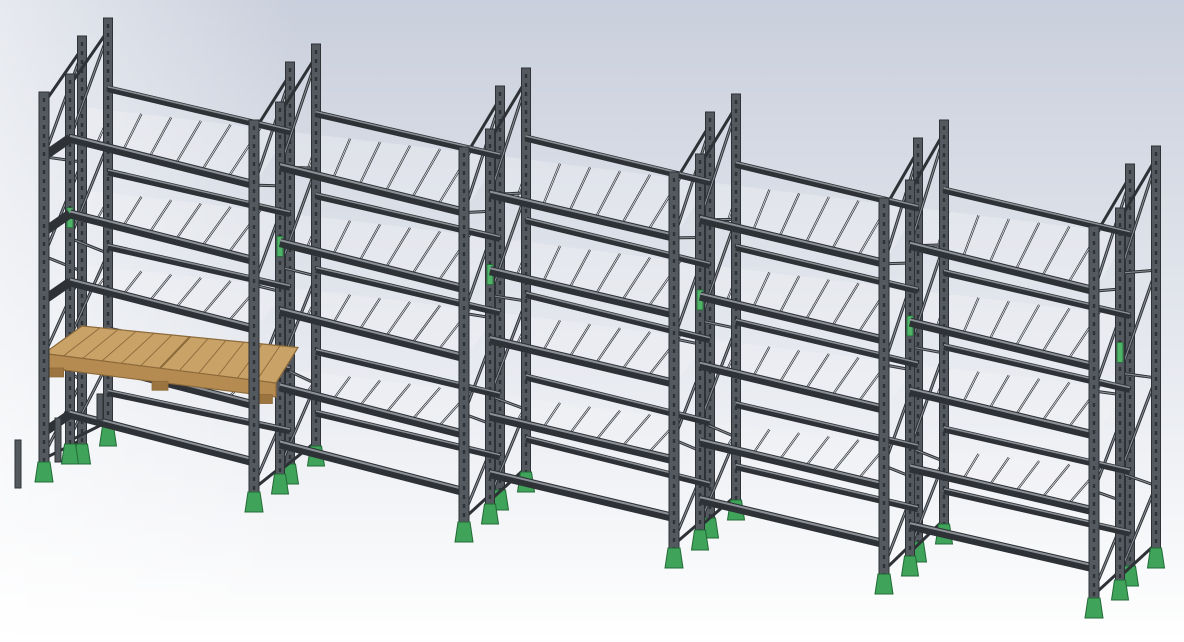 This screenshot has width=1184, height=642. What do you see at coordinates (280, 484) in the screenshot?
I see `frame-1-front-post-1-foot-plate` at bounding box center [280, 484].